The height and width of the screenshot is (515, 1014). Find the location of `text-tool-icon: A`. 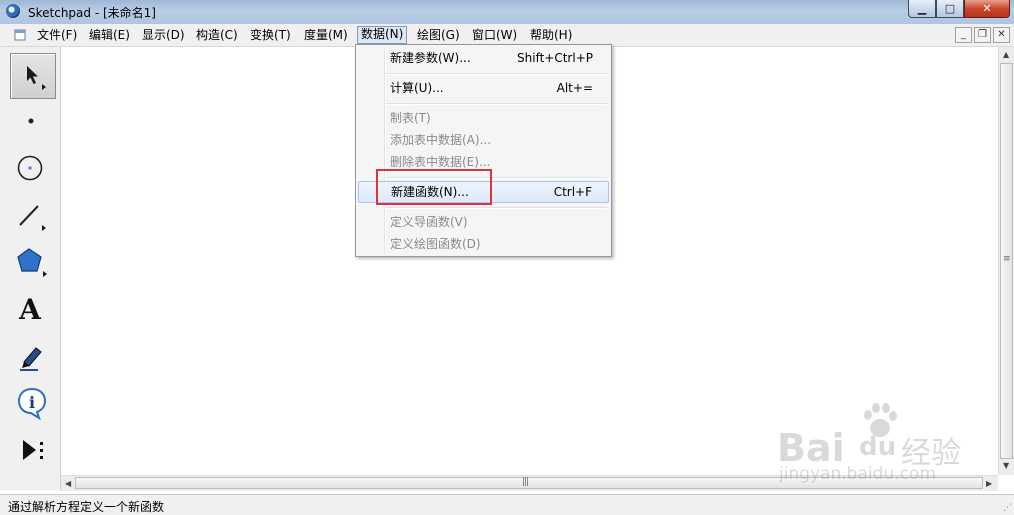

text-tool-icon: A is located at coordinates (30, 309).